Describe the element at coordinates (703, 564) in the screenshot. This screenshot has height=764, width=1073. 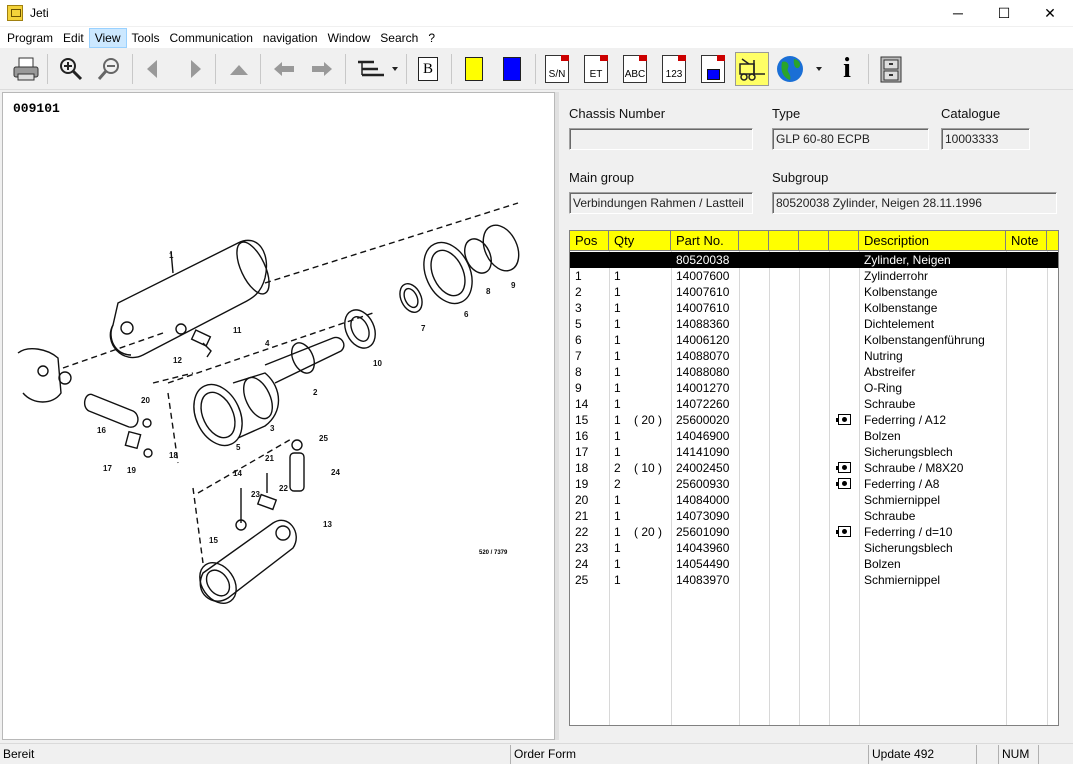
I see `cell-part: 14054490` at that location.